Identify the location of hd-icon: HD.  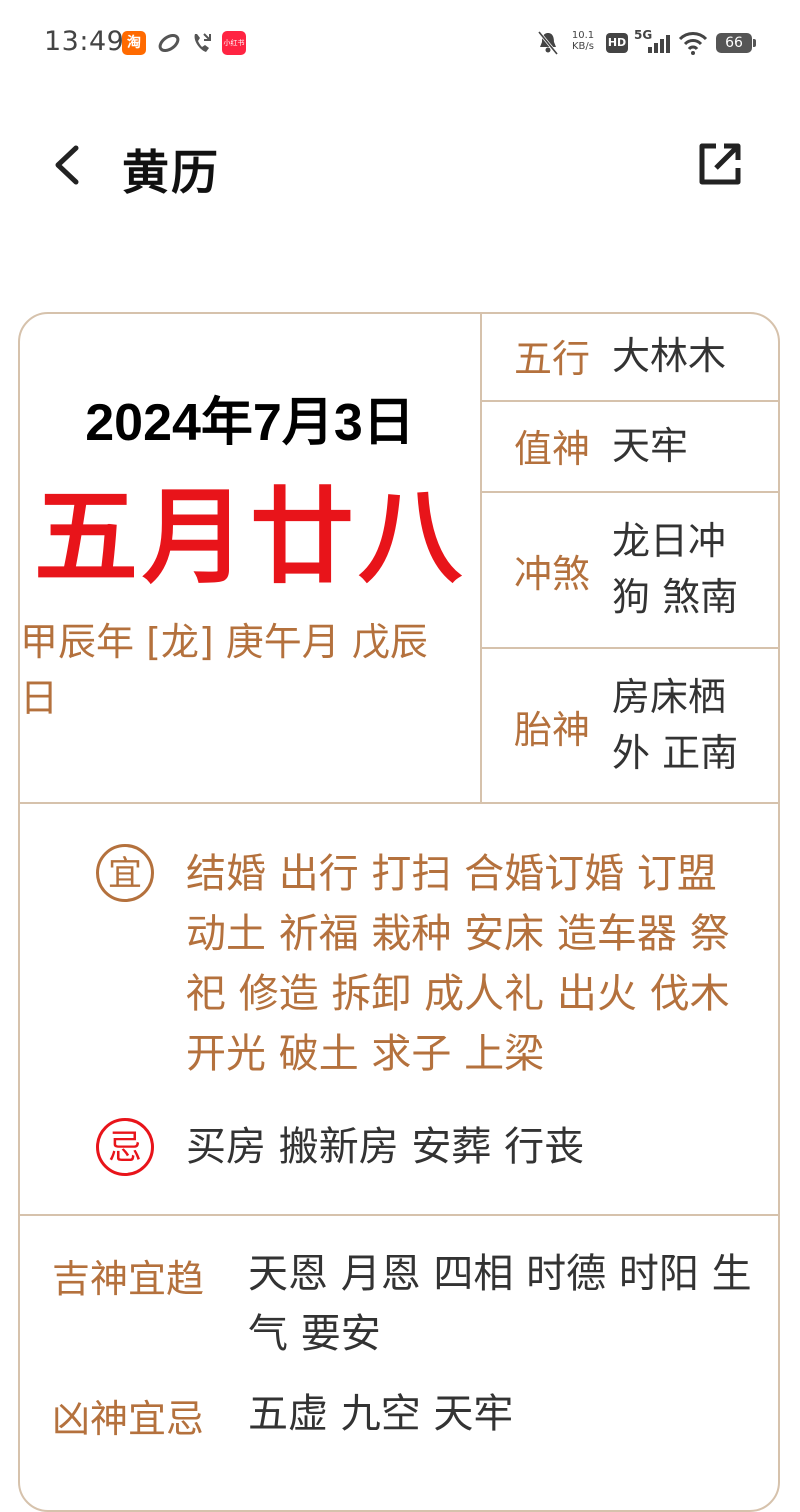
(617, 43).